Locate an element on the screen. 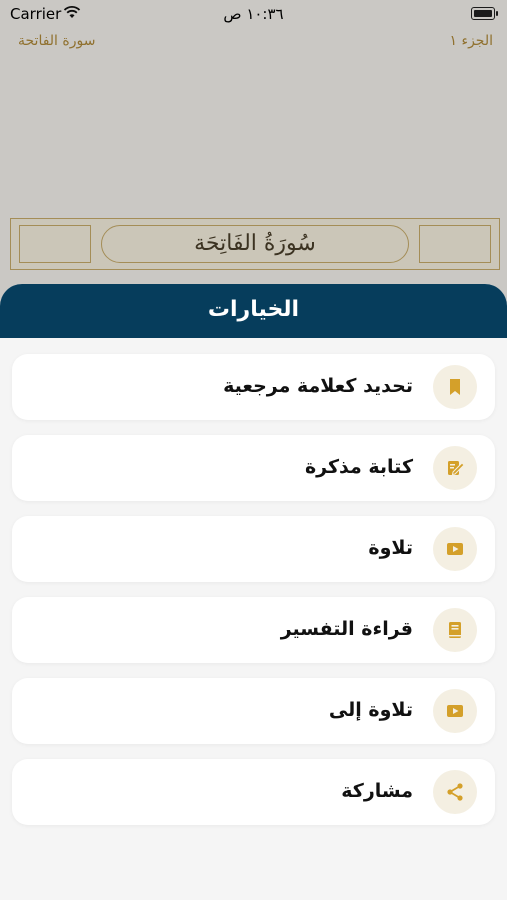 This screenshot has width=507, height=900. option-label: قراءة التفسير is located at coordinates (346, 629).